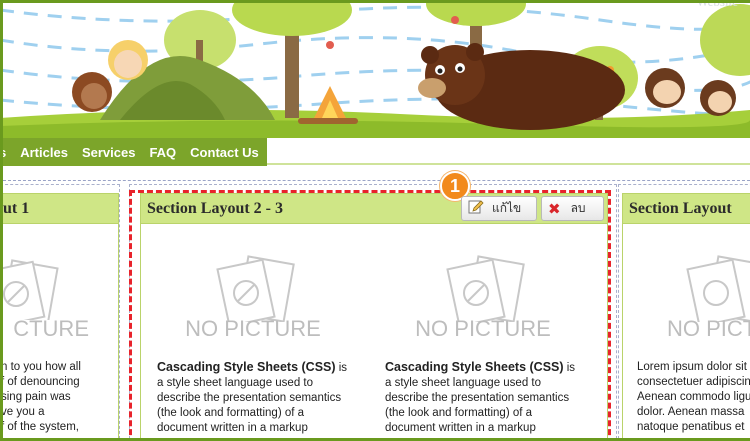  I want to click on text-line: Aenean commodo ligu, so click(693, 397).